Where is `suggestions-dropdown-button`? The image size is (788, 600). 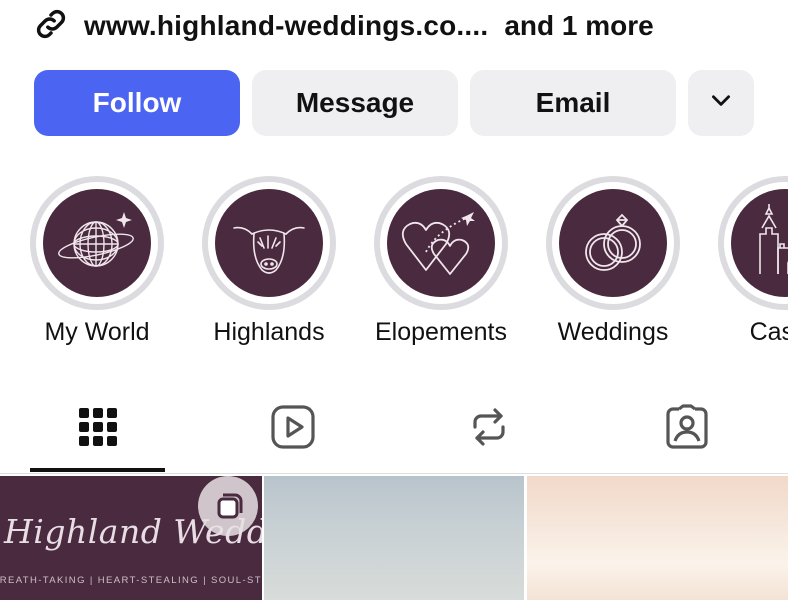
suggestions-dropdown-button is located at coordinates (721, 103).